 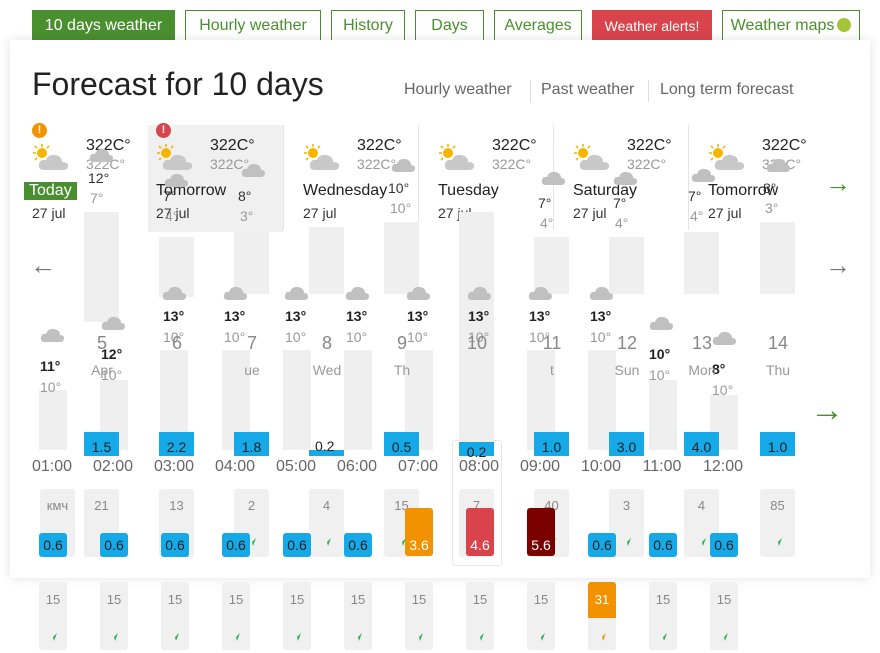 What do you see at coordinates (253, 26) in the screenshot?
I see `tab-hourly-weather: Hourly weather` at bounding box center [253, 26].